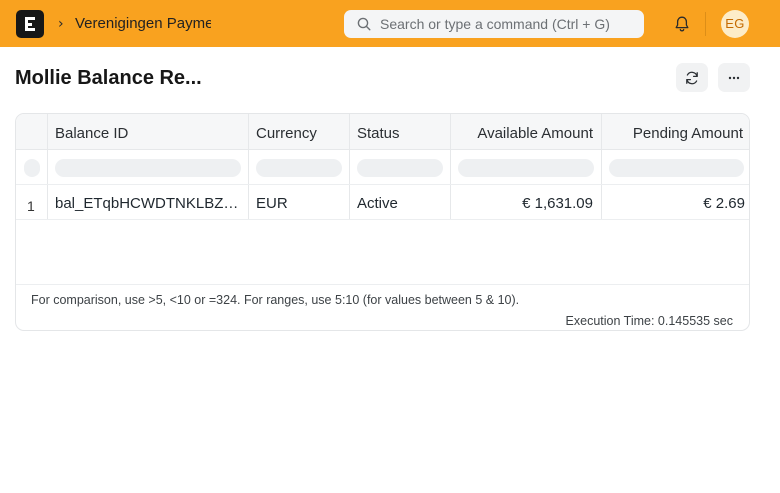  I want to click on row-index-header, so click(32, 131).